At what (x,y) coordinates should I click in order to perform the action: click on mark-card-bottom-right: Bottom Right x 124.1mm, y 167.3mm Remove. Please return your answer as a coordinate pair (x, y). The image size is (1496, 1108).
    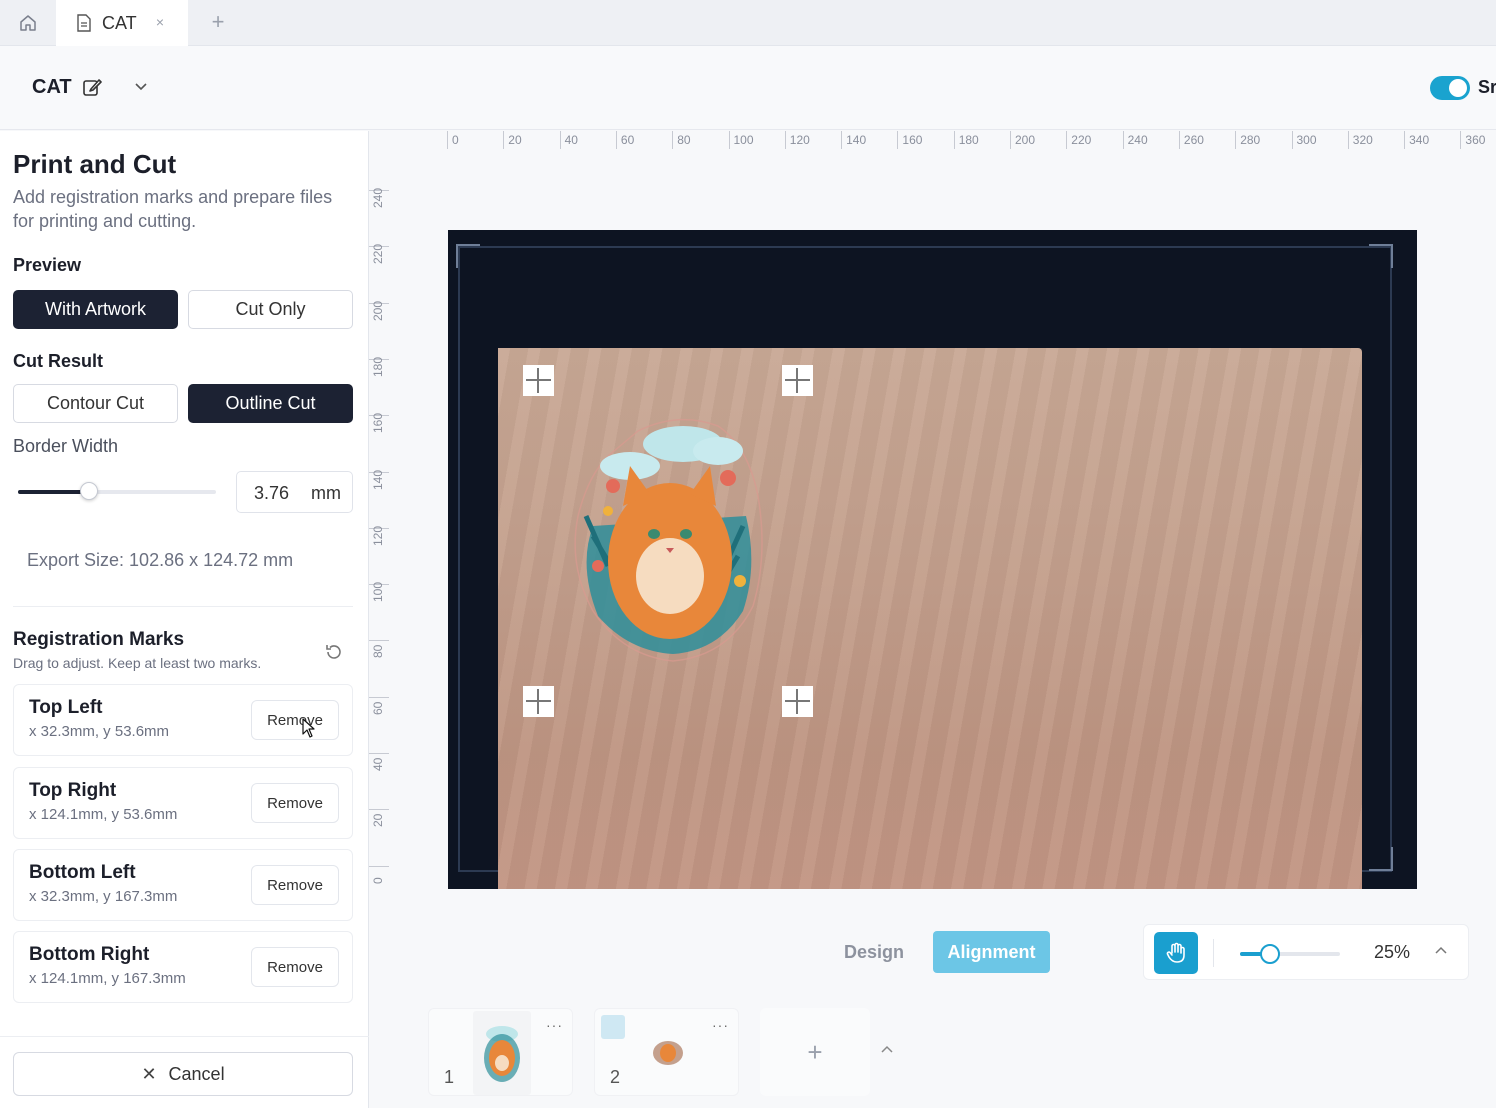
    Looking at the image, I should click on (183, 967).